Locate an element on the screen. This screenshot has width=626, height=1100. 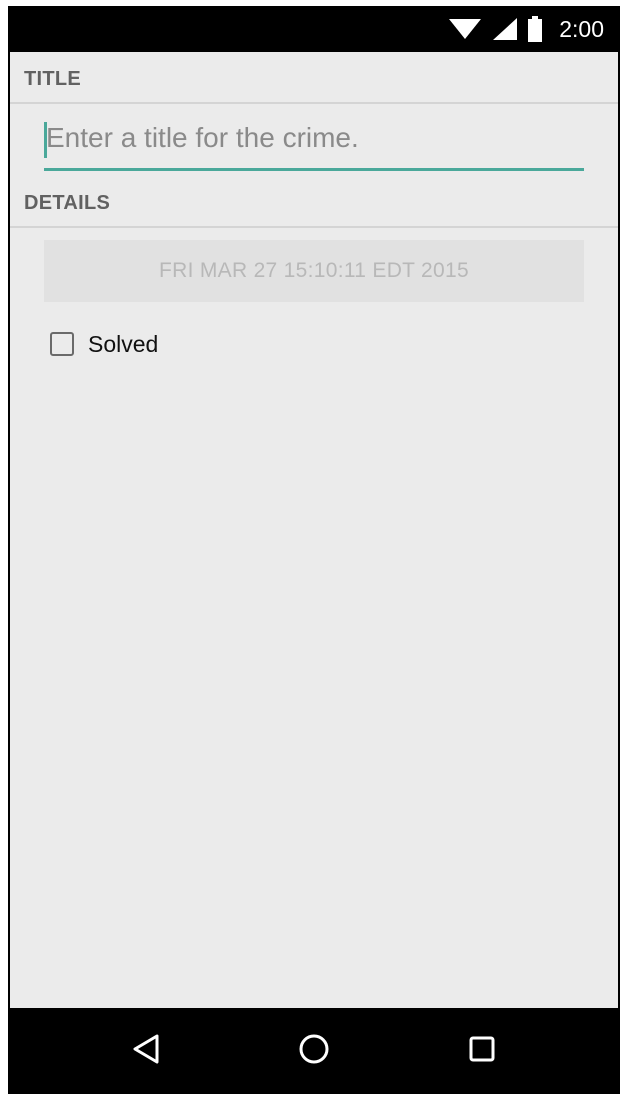
cell-signal-icon is located at coordinates (504, 29).